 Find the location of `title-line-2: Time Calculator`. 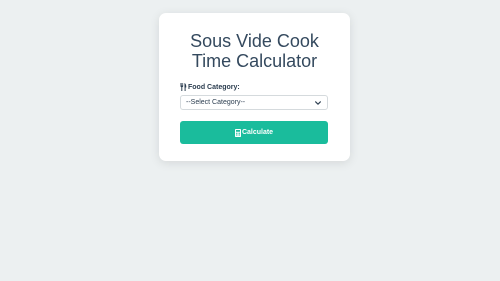

title-line-2: Time Calculator is located at coordinates (254, 61).